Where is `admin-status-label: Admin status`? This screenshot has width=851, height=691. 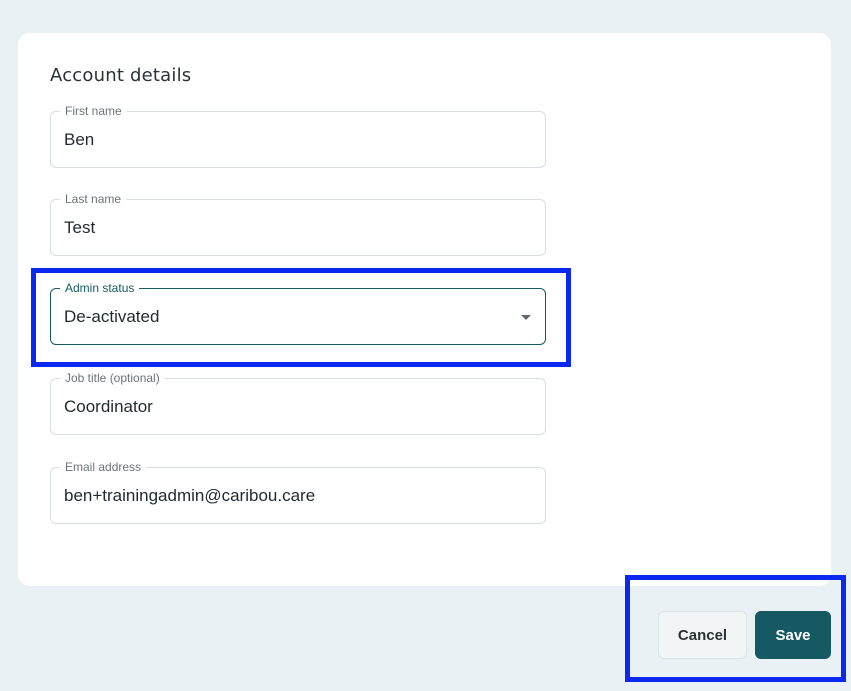
admin-status-label: Admin status is located at coordinates (100, 288).